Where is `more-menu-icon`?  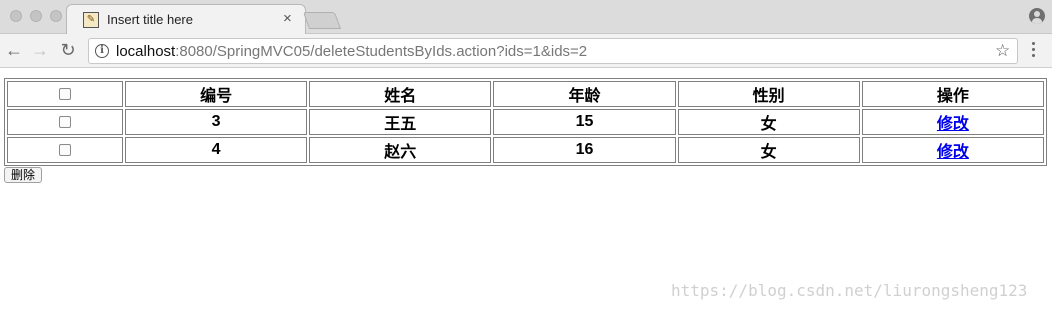 more-menu-icon is located at coordinates (1034, 51).